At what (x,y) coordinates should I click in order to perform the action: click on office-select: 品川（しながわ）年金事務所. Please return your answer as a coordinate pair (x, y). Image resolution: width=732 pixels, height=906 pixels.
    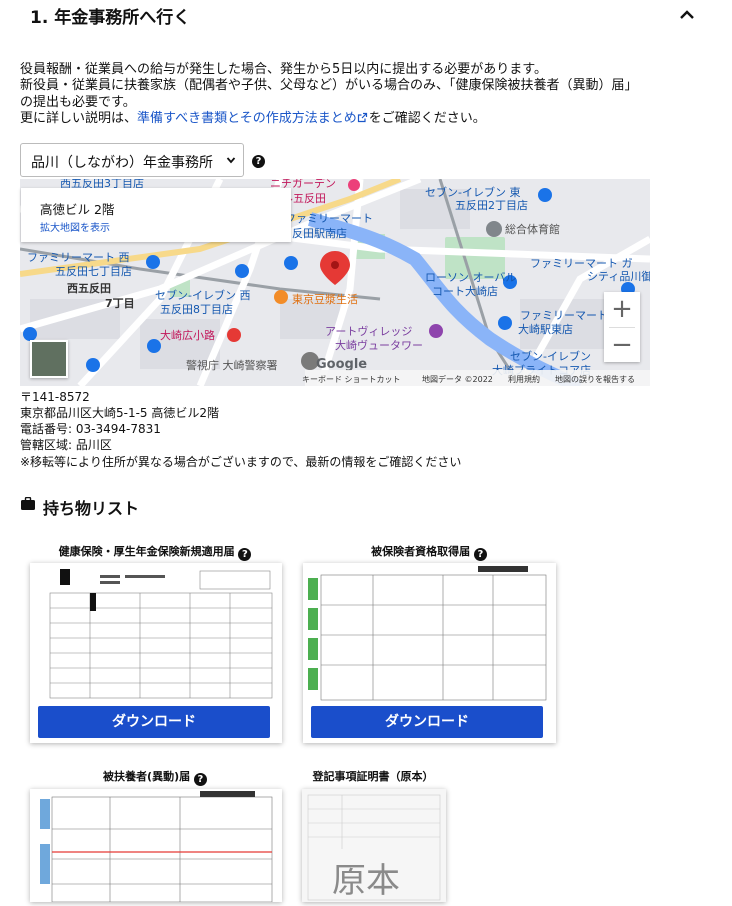
    Looking at the image, I should click on (132, 160).